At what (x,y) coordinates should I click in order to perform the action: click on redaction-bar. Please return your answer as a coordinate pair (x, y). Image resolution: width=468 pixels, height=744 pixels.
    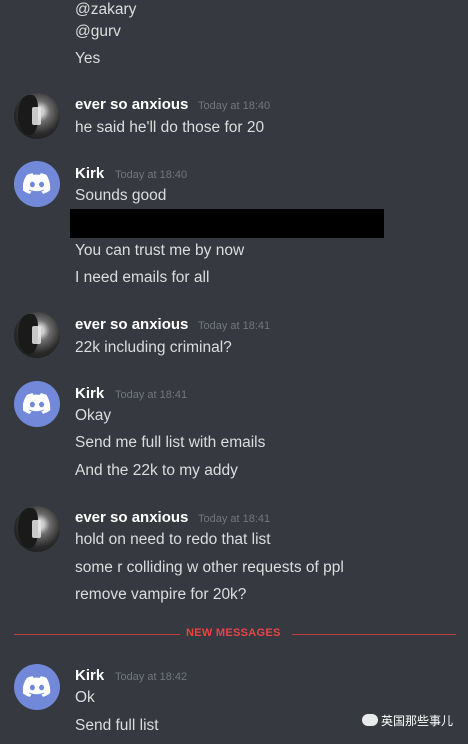
    Looking at the image, I should click on (227, 223).